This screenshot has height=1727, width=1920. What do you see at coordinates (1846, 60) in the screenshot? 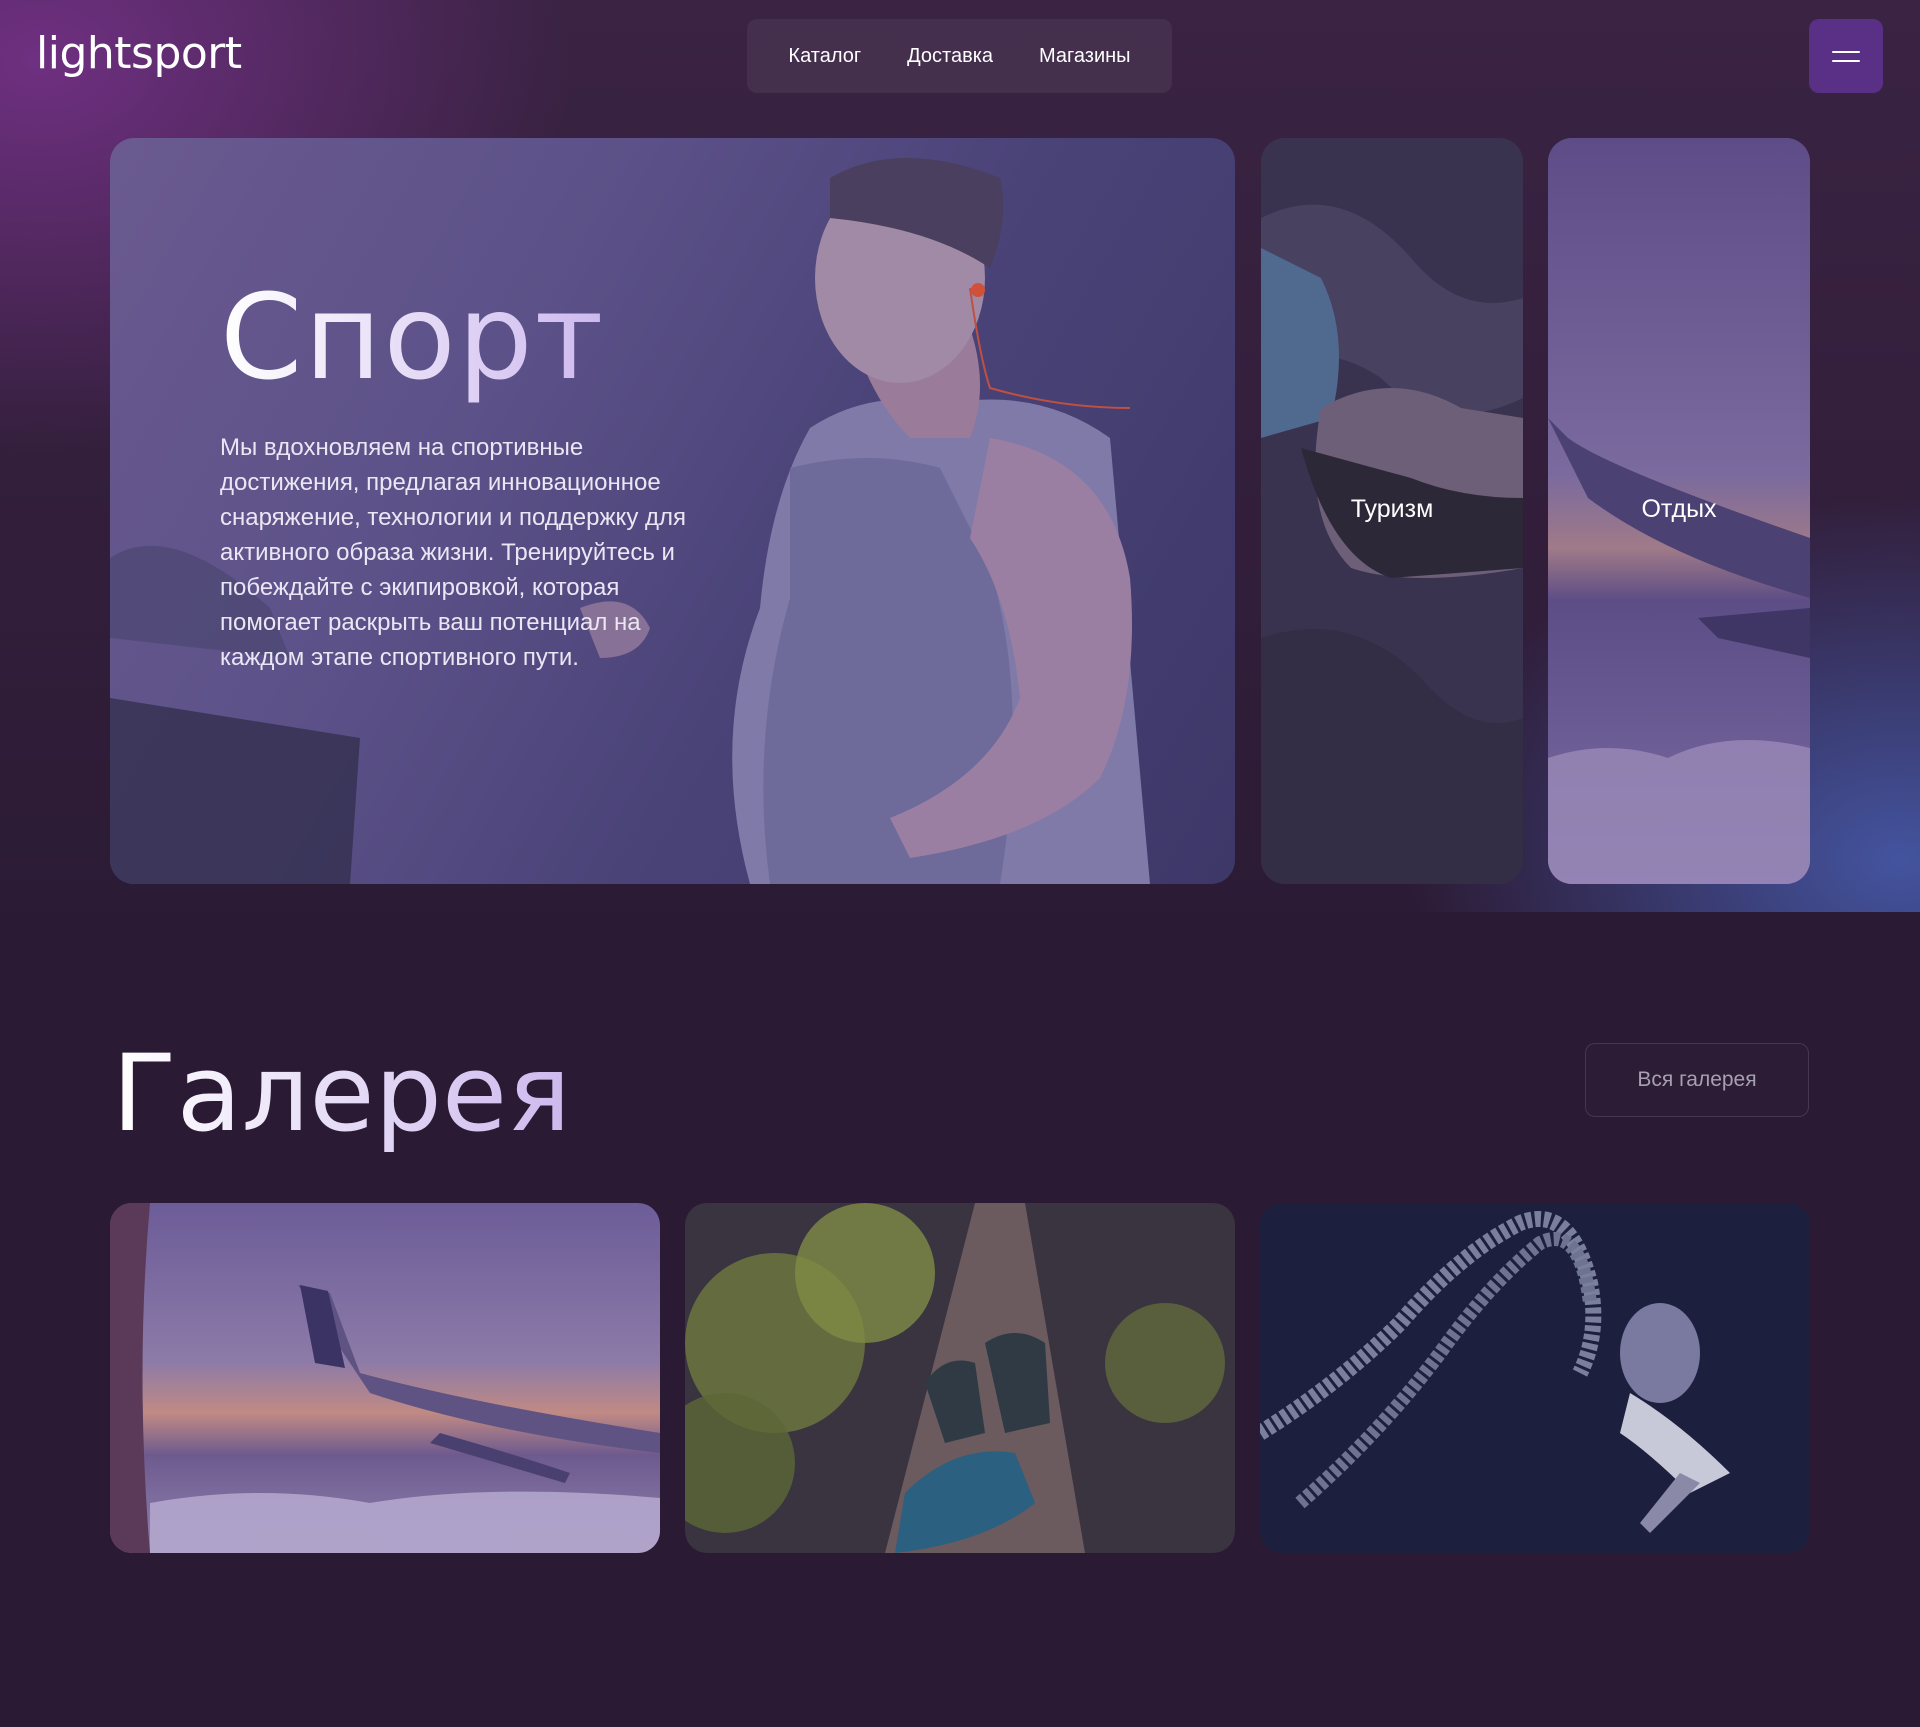
I see `menu-icon-line` at bounding box center [1846, 60].